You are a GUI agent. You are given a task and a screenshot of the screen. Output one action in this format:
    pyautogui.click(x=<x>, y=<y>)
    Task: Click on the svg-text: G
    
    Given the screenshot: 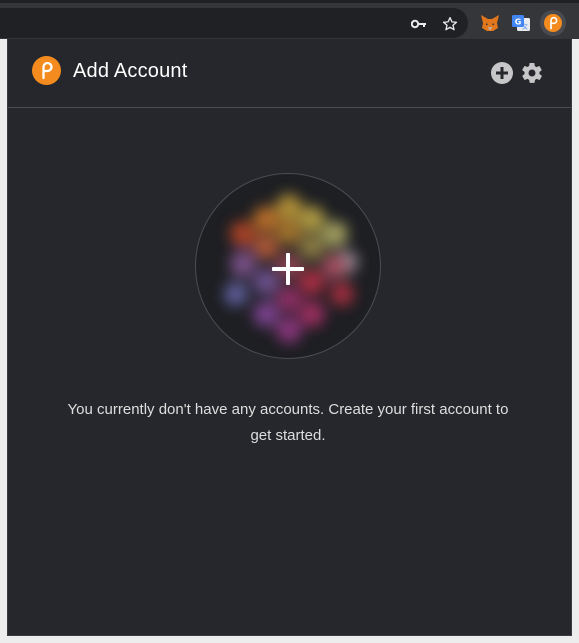 What is the action you would take?
    pyautogui.click(x=518, y=22)
    